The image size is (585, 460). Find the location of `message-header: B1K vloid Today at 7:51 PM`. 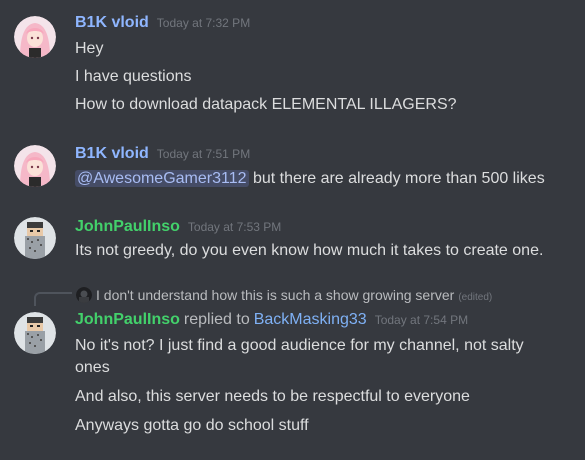

message-header: B1K vloid Today at 7:51 PM is located at coordinates (162, 154).